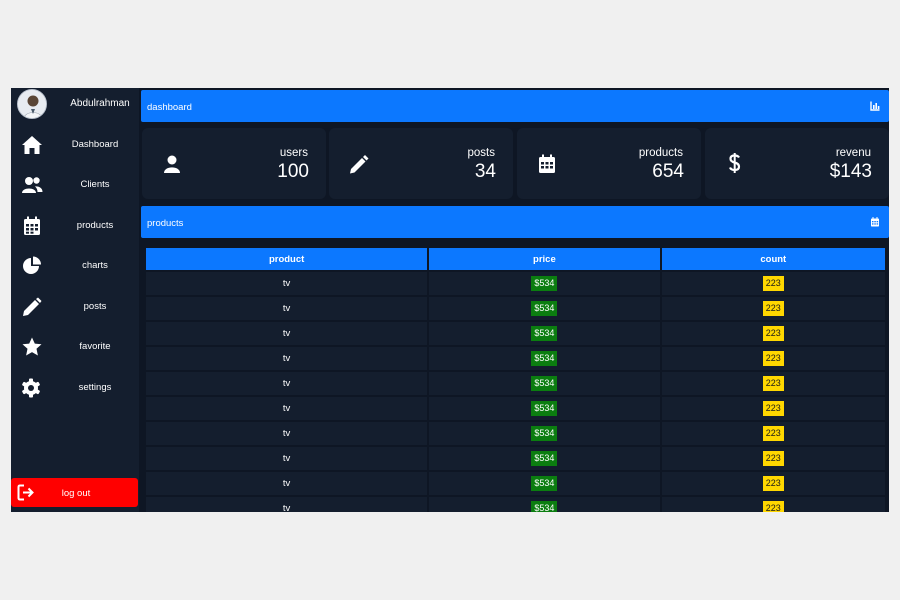  Describe the element at coordinates (95, 184) in the screenshot. I see `sidebar-item-label: Clients` at that location.